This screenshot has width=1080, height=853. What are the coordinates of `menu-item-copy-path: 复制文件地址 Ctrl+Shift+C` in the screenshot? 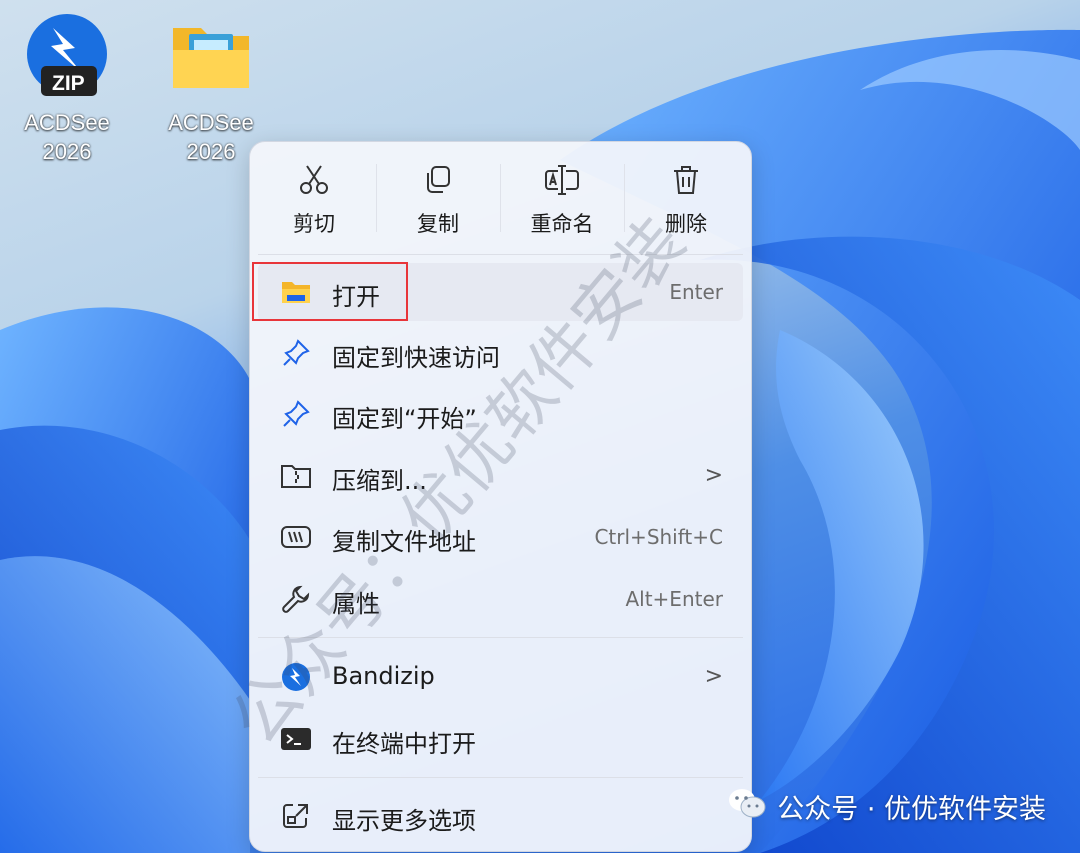 It's located at (500, 537).